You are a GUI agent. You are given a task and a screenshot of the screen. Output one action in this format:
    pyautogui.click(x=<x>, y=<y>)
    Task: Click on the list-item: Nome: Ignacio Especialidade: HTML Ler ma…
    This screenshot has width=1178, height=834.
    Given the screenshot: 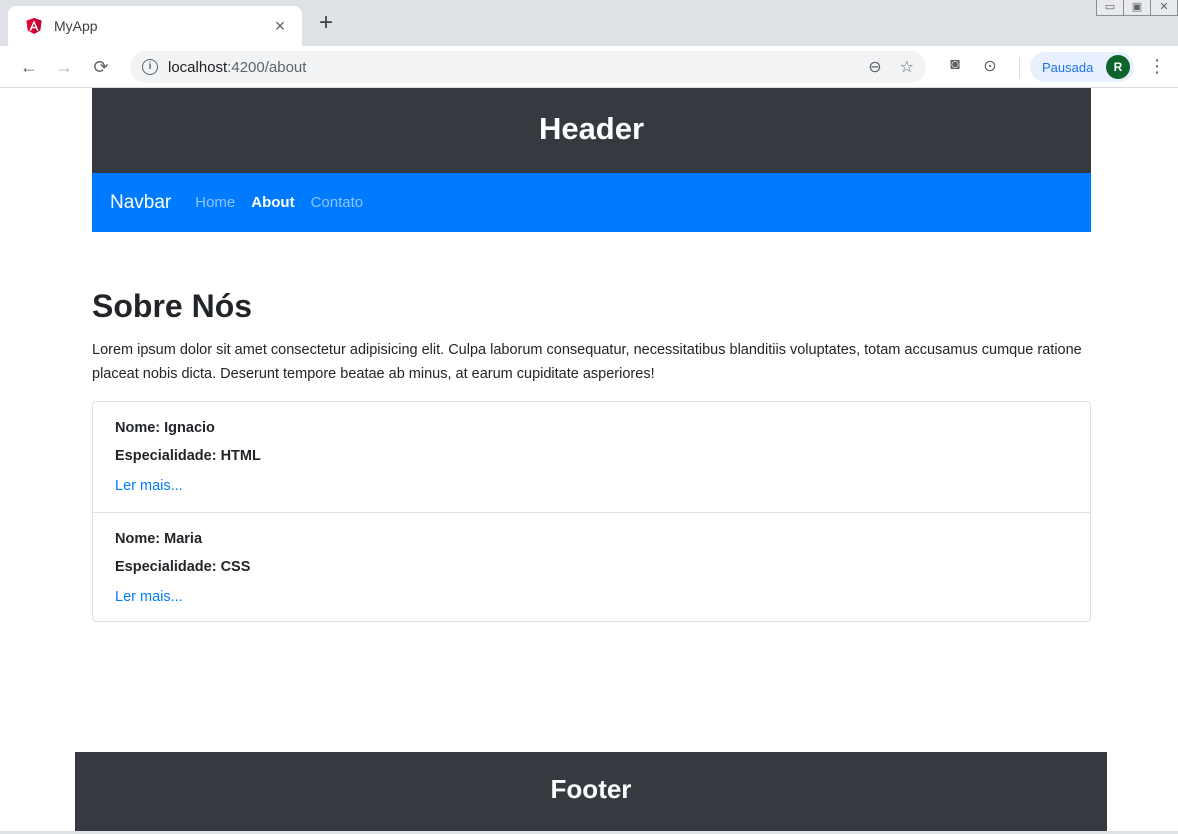 What is the action you would take?
    pyautogui.click(x=591, y=457)
    